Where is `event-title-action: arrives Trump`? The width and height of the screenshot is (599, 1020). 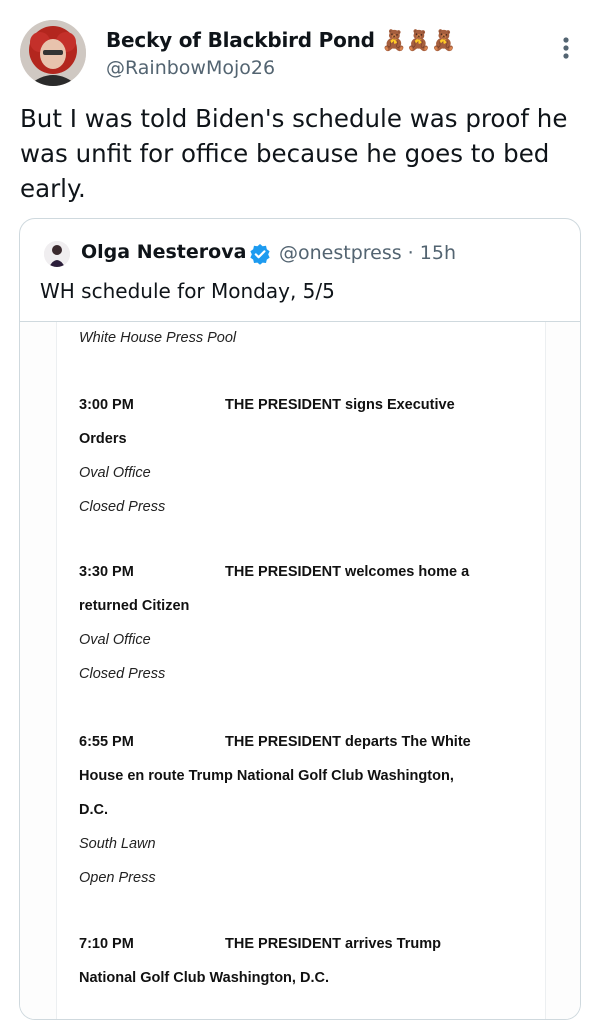 event-title-action: arrives Trump is located at coordinates (391, 944).